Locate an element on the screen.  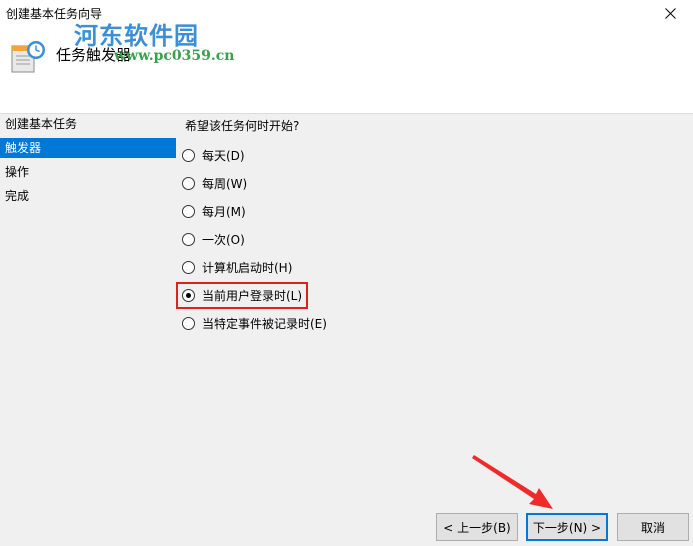
radio-at-startup: 计算机启动时(H) is located at coordinates (237, 267).